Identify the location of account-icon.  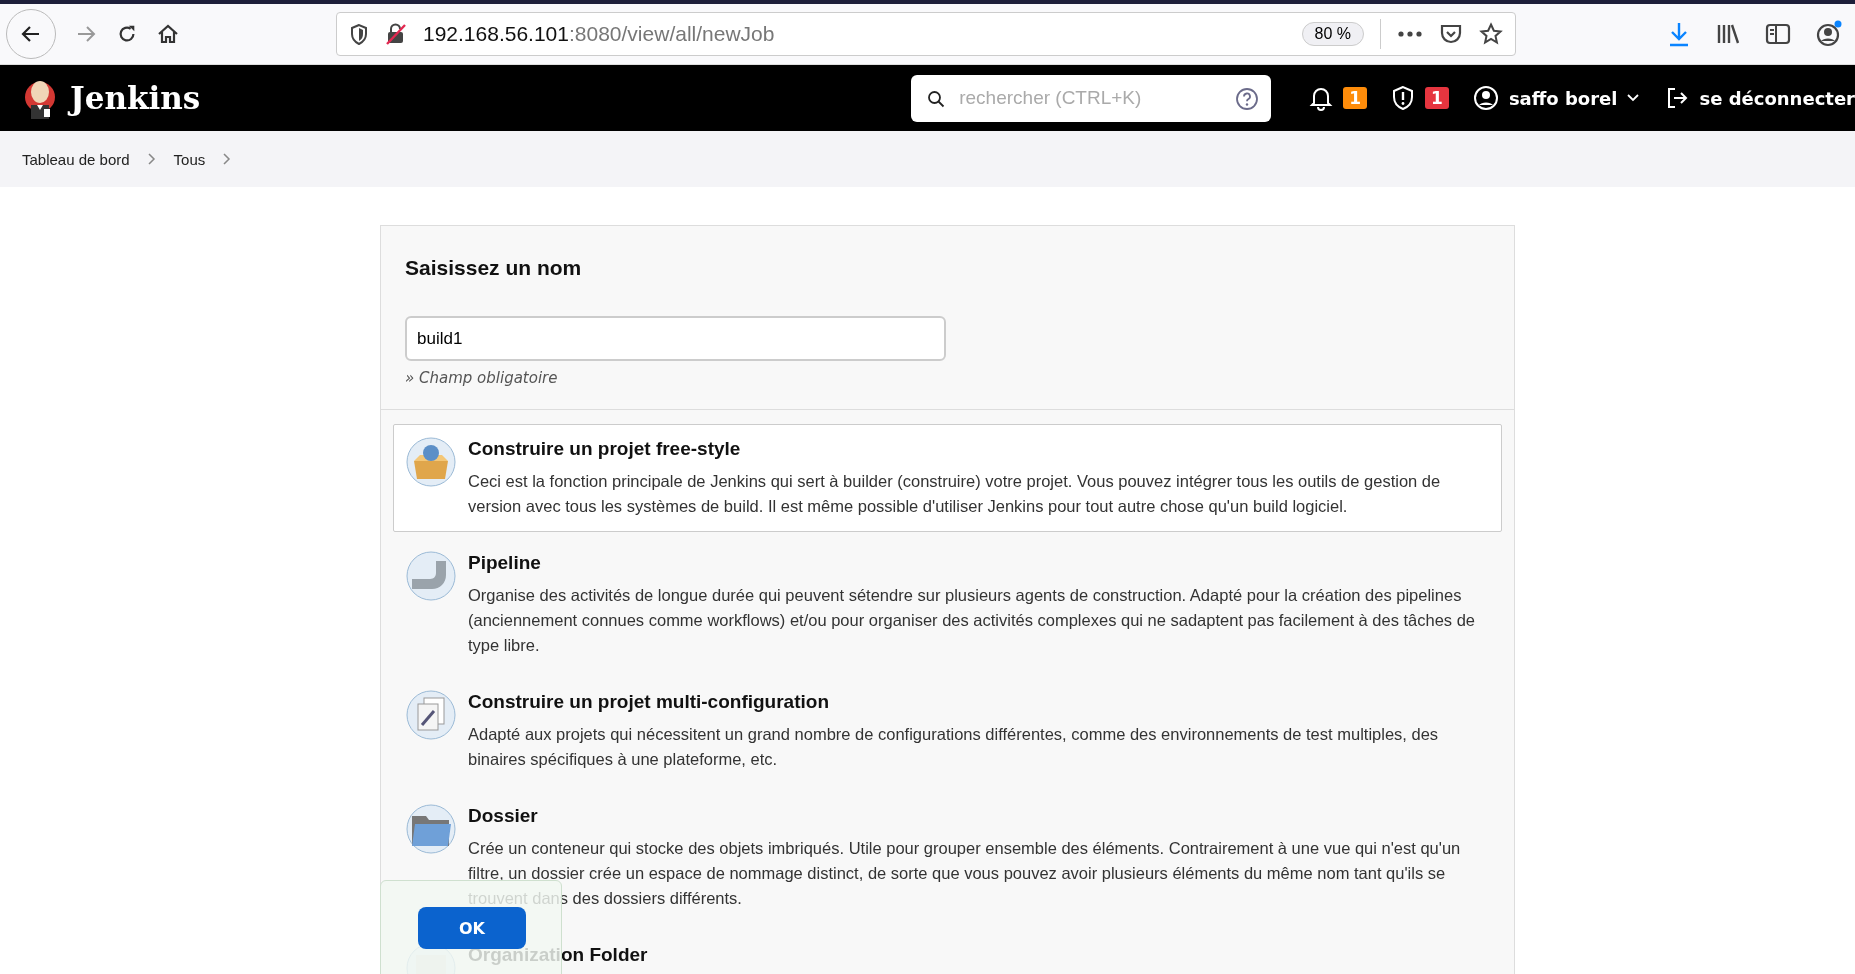
(1829, 34).